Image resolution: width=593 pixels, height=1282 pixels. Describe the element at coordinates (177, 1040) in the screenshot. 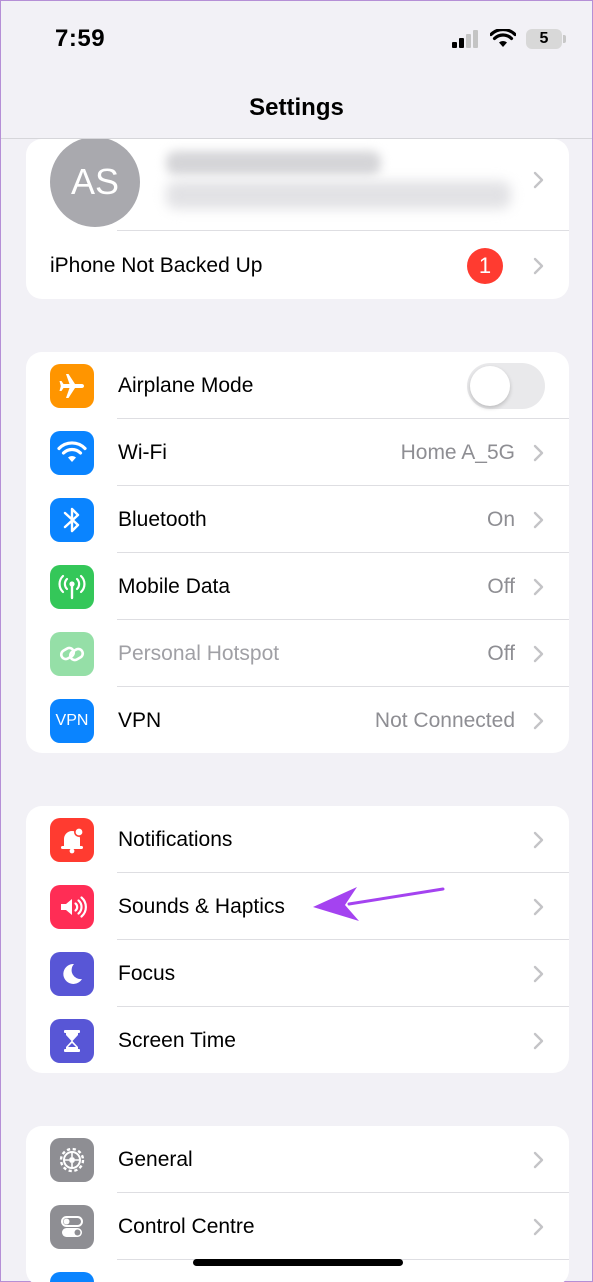

I see `screen-time-label: Screen Time` at that location.